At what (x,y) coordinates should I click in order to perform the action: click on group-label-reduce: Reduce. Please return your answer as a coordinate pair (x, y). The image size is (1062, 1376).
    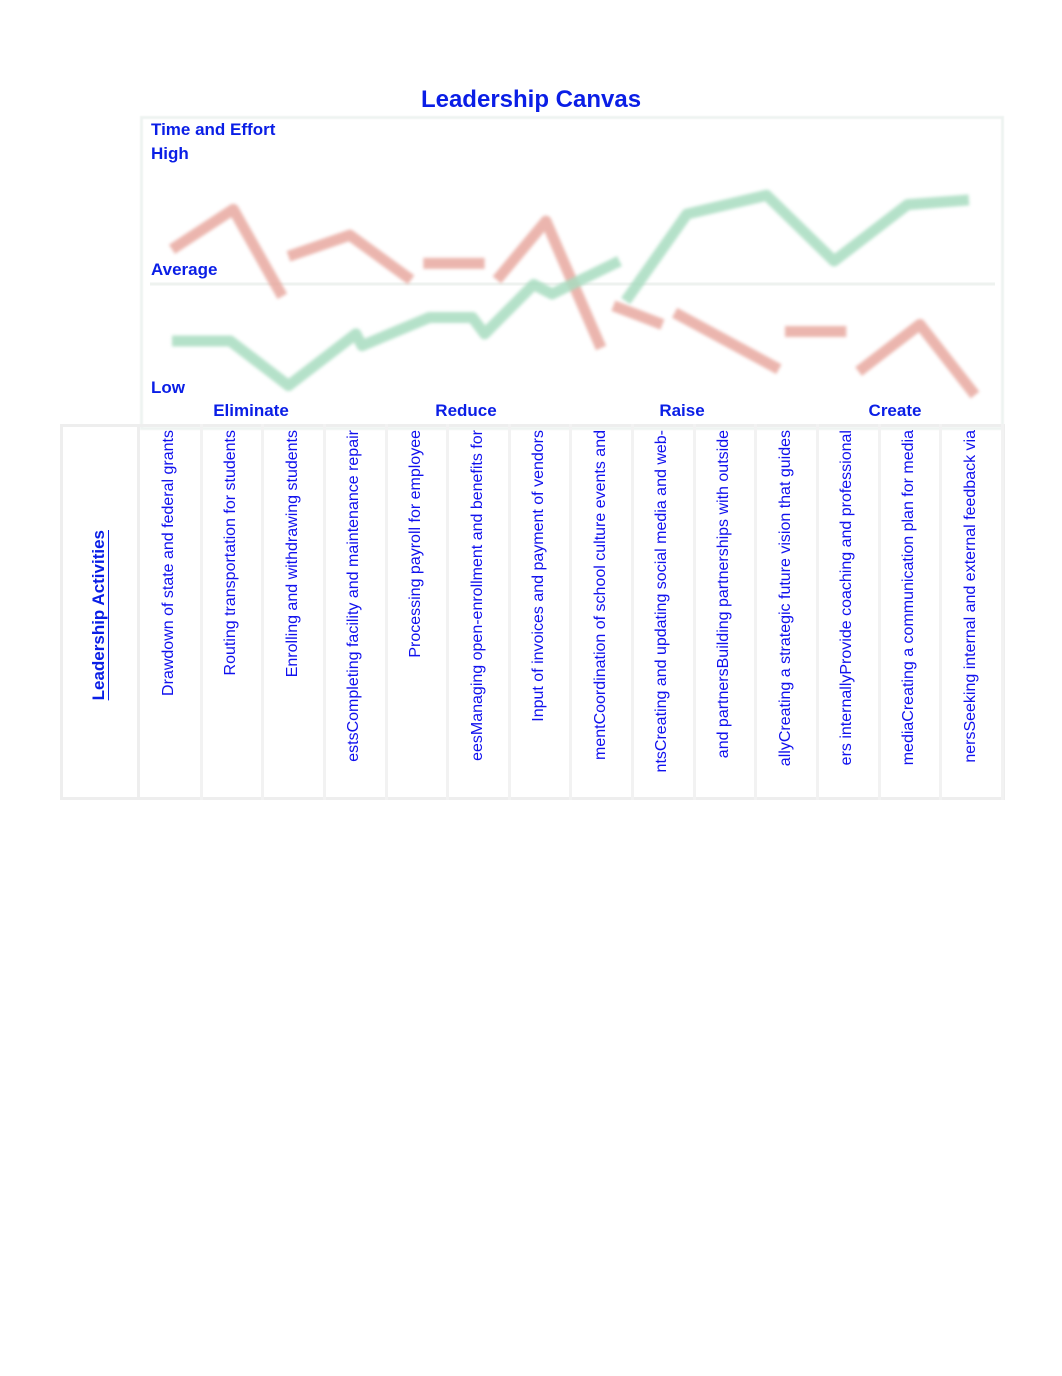
    Looking at the image, I should click on (466, 410).